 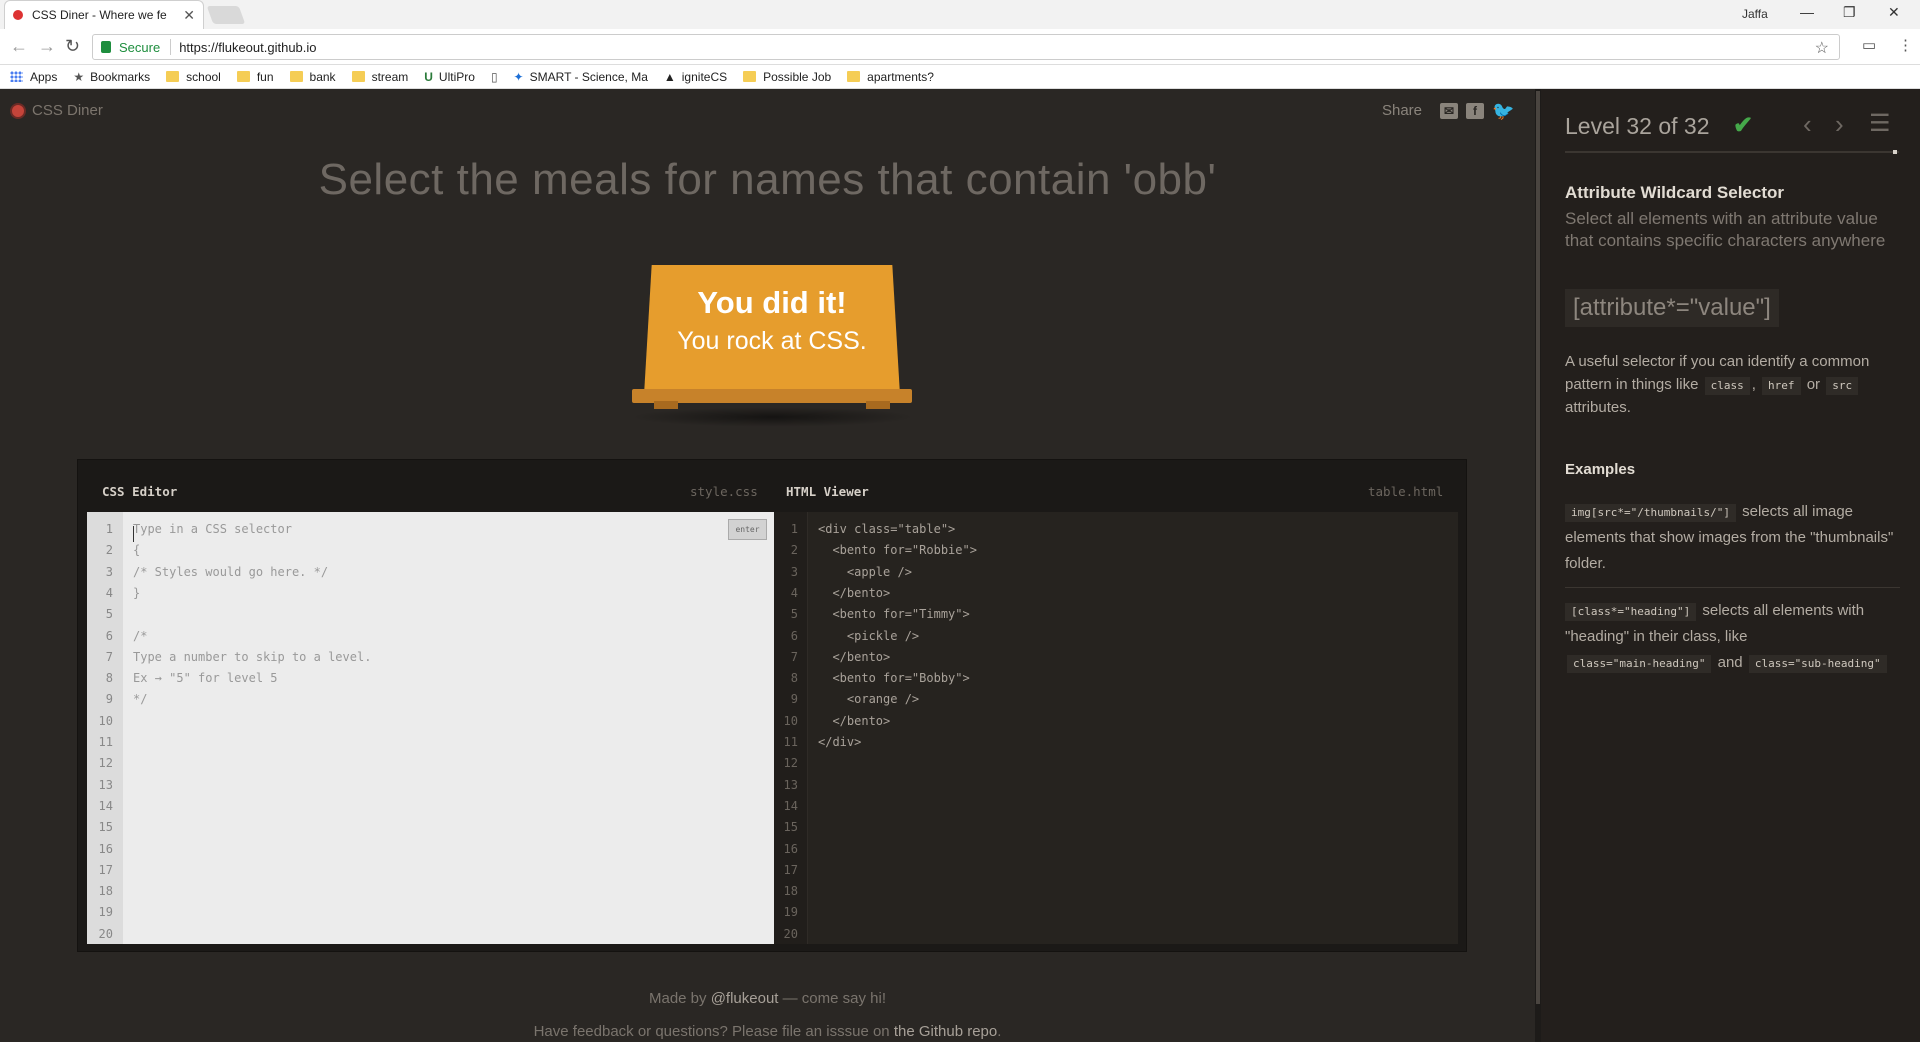 What do you see at coordinates (72, 46) in the screenshot?
I see `reload-icon: ↻` at bounding box center [72, 46].